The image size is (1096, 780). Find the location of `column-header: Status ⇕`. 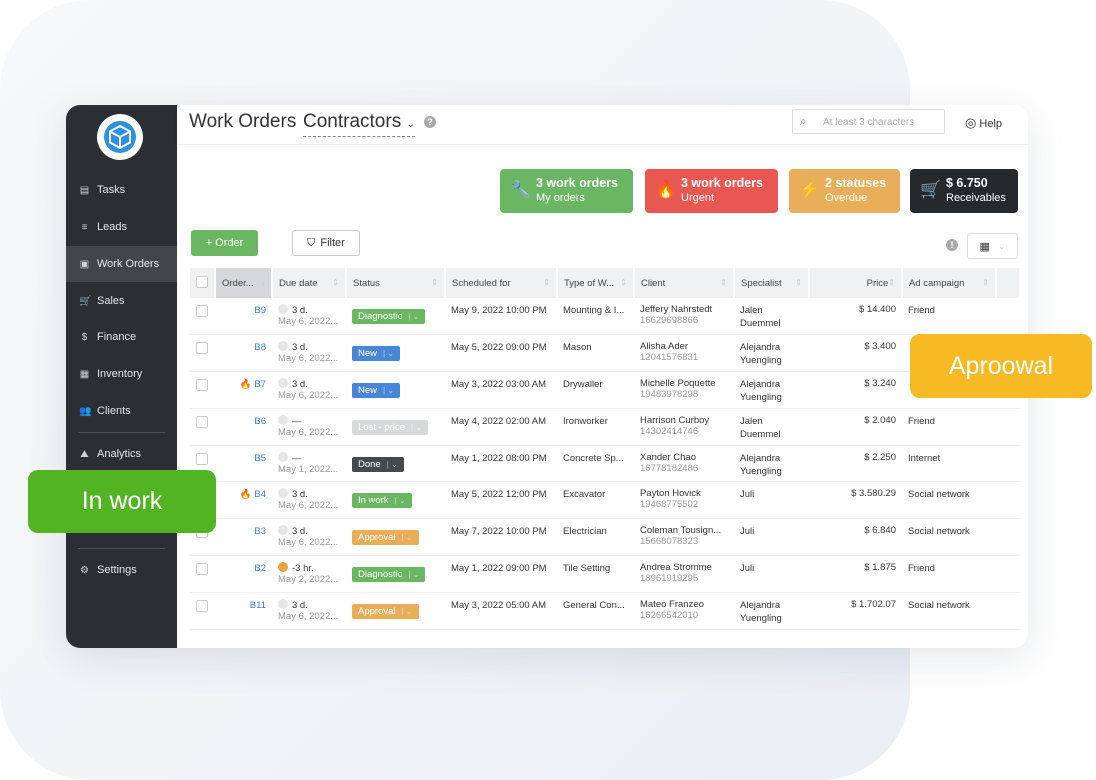

column-header: Status ⇕ is located at coordinates (396, 283).